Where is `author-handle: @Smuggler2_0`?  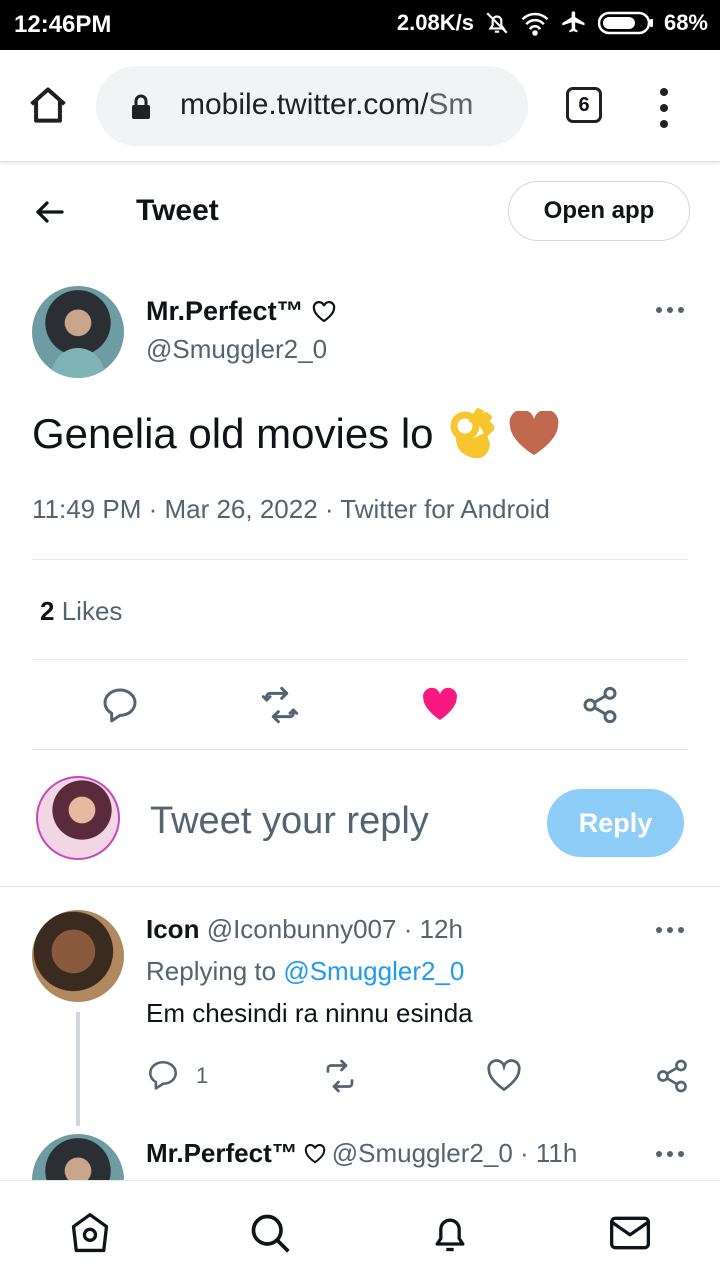
author-handle: @Smuggler2_0 is located at coordinates (236, 349).